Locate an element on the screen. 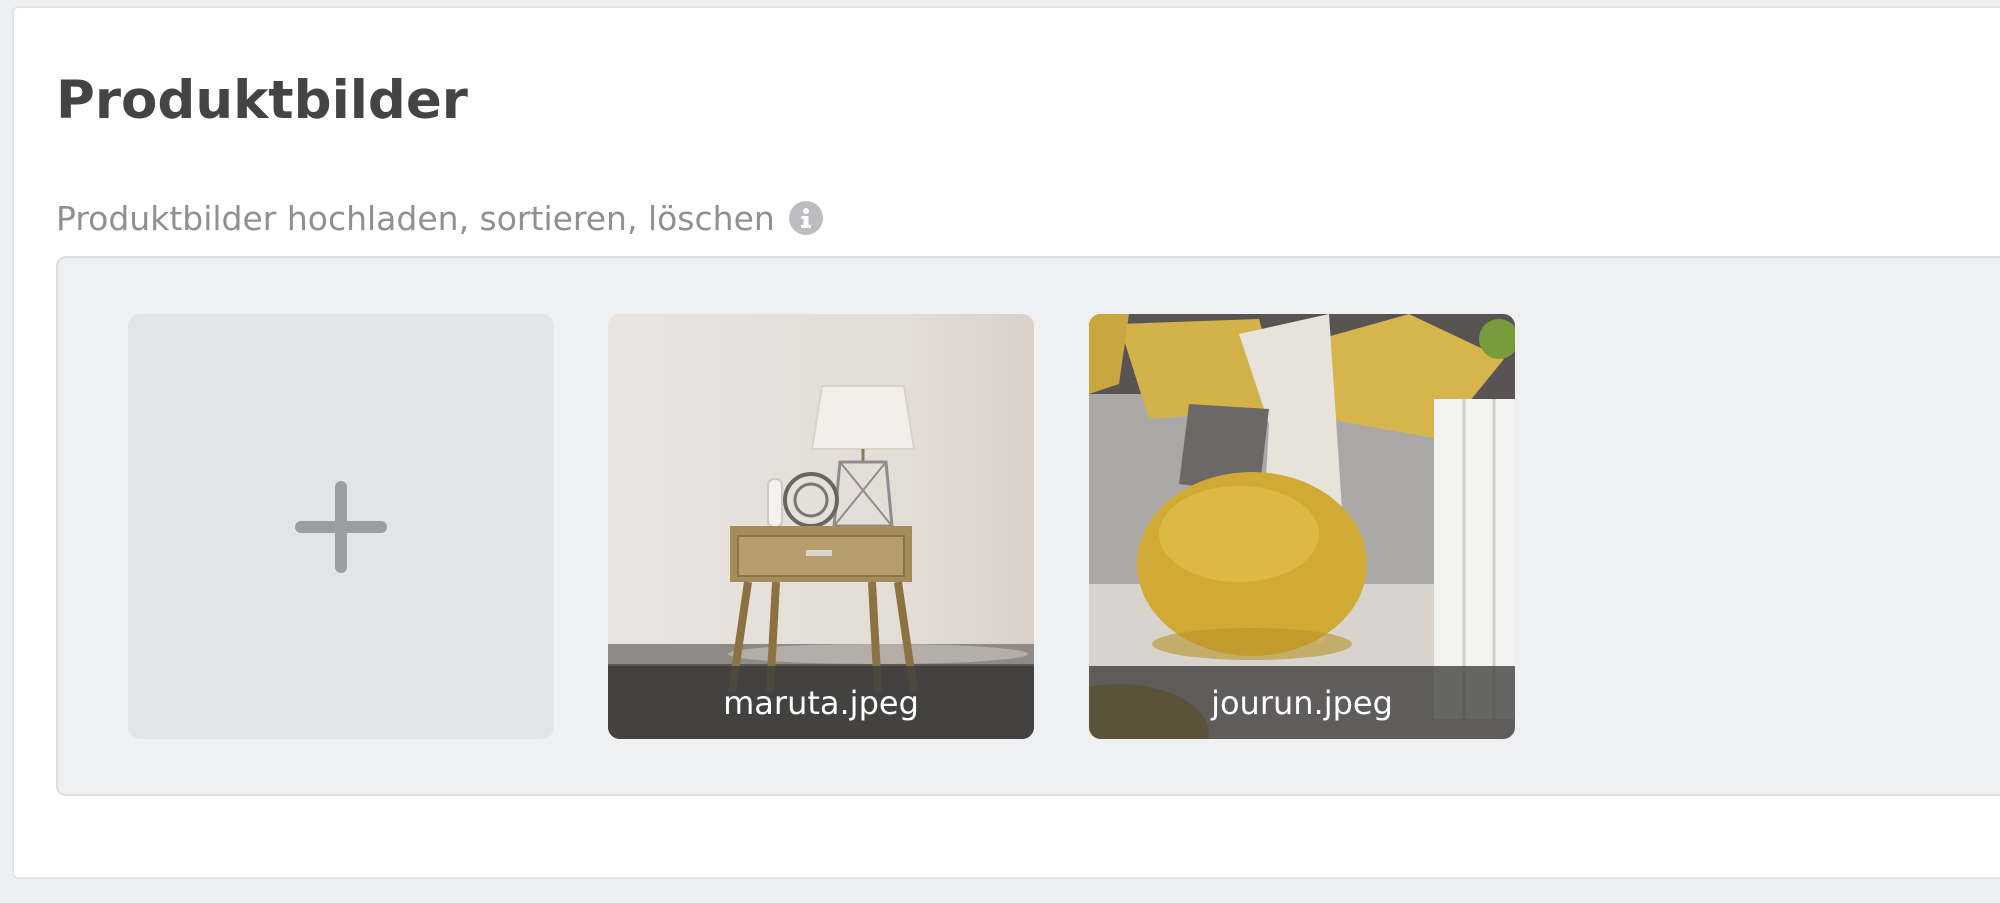 Image resolution: width=2000 pixels, height=903 pixels. image-filename: jourun.jpeg is located at coordinates (1302, 702).